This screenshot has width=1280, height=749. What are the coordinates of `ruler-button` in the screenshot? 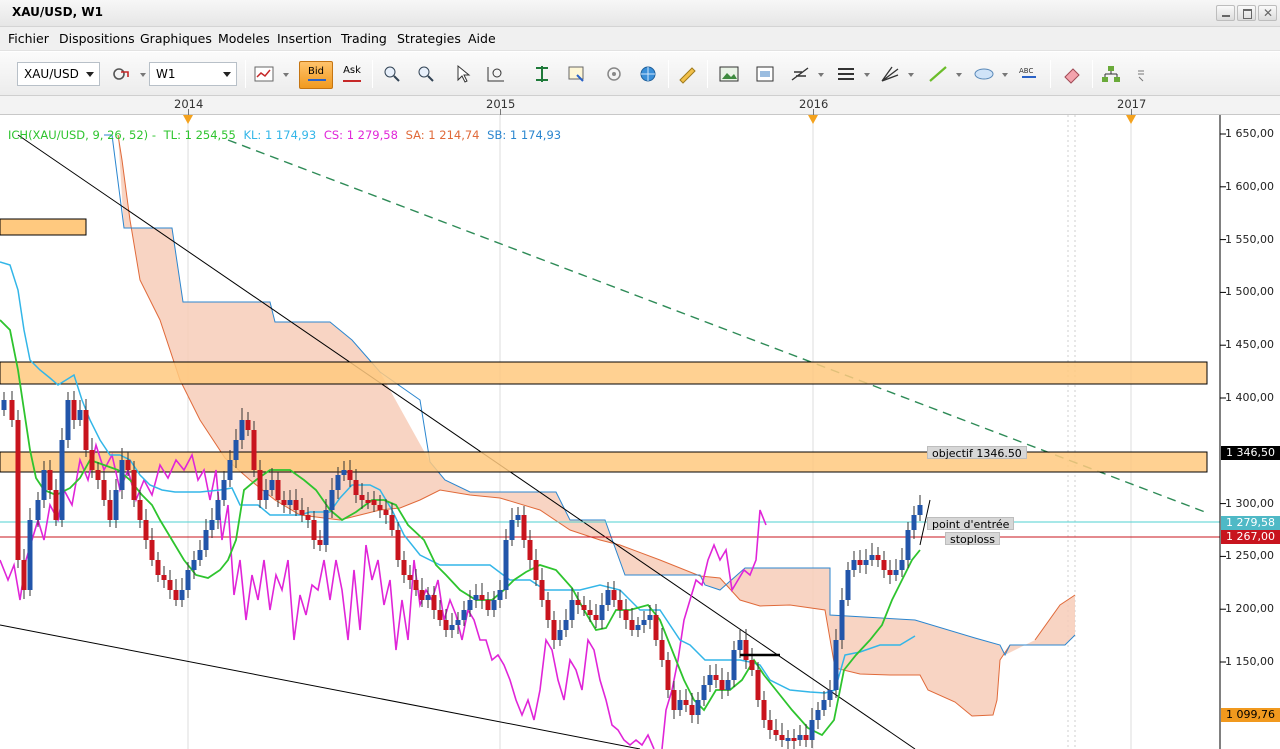 It's located at (687, 74).